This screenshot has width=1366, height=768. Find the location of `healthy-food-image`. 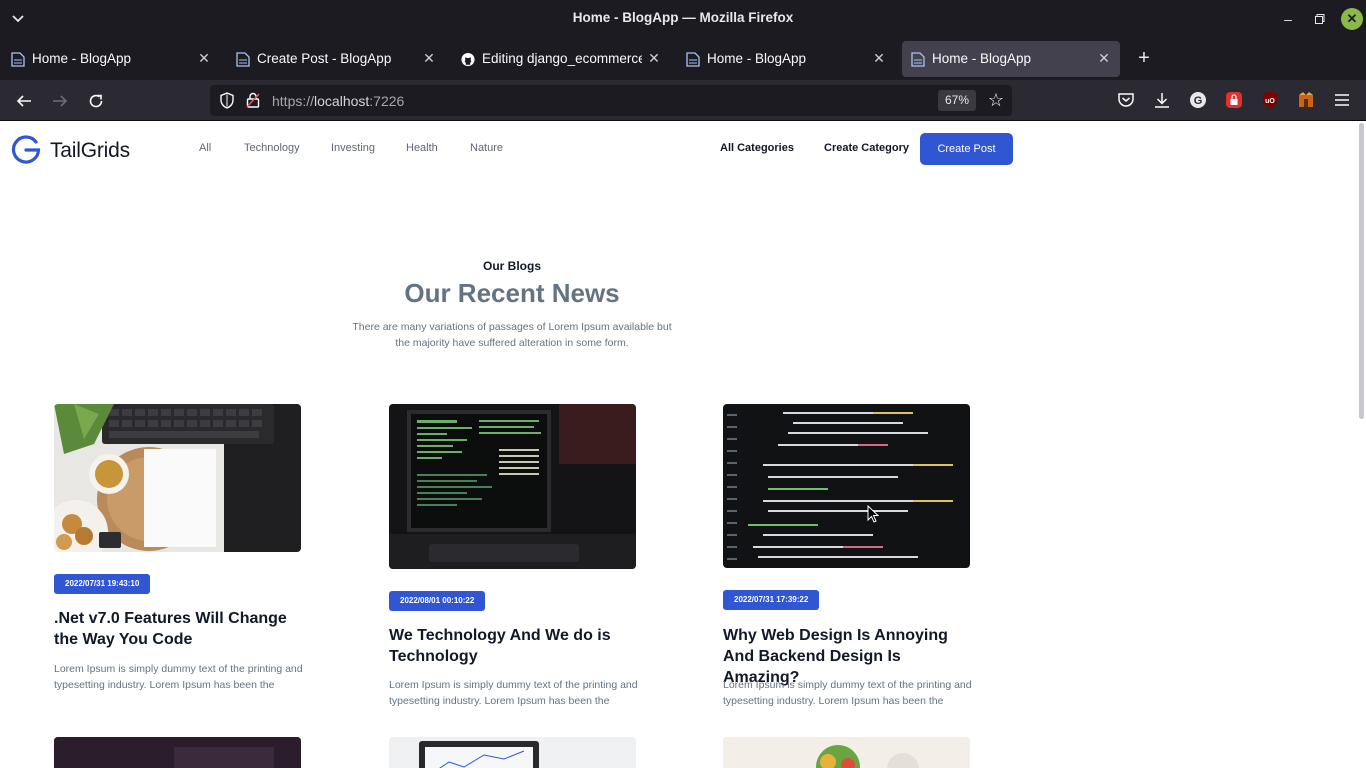

healthy-food-image is located at coordinates (846, 752).